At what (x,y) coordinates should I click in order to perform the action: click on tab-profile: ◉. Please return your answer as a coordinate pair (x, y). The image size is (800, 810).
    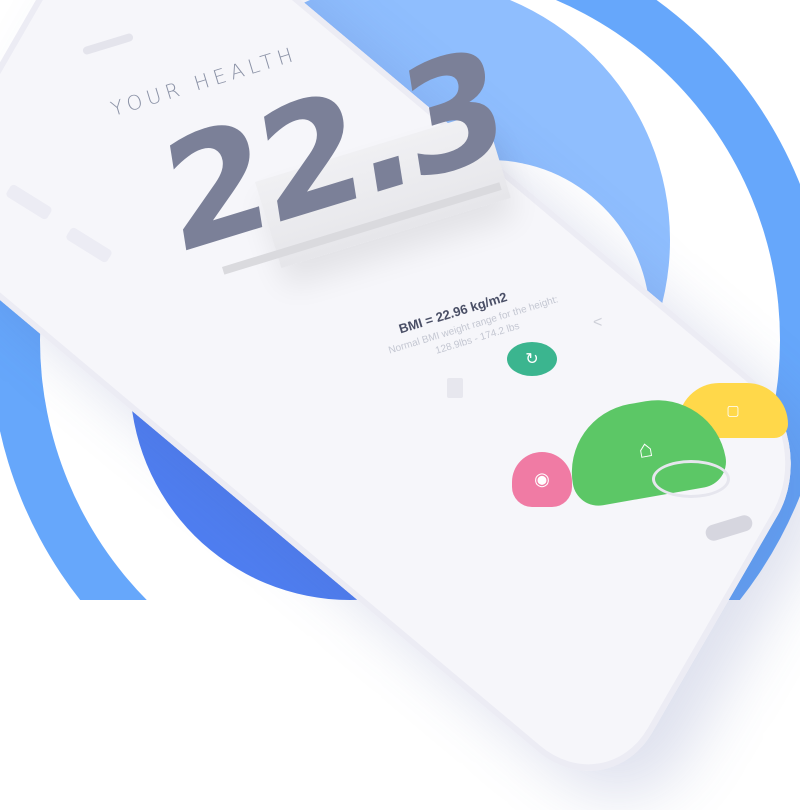
    Looking at the image, I should click on (542, 479).